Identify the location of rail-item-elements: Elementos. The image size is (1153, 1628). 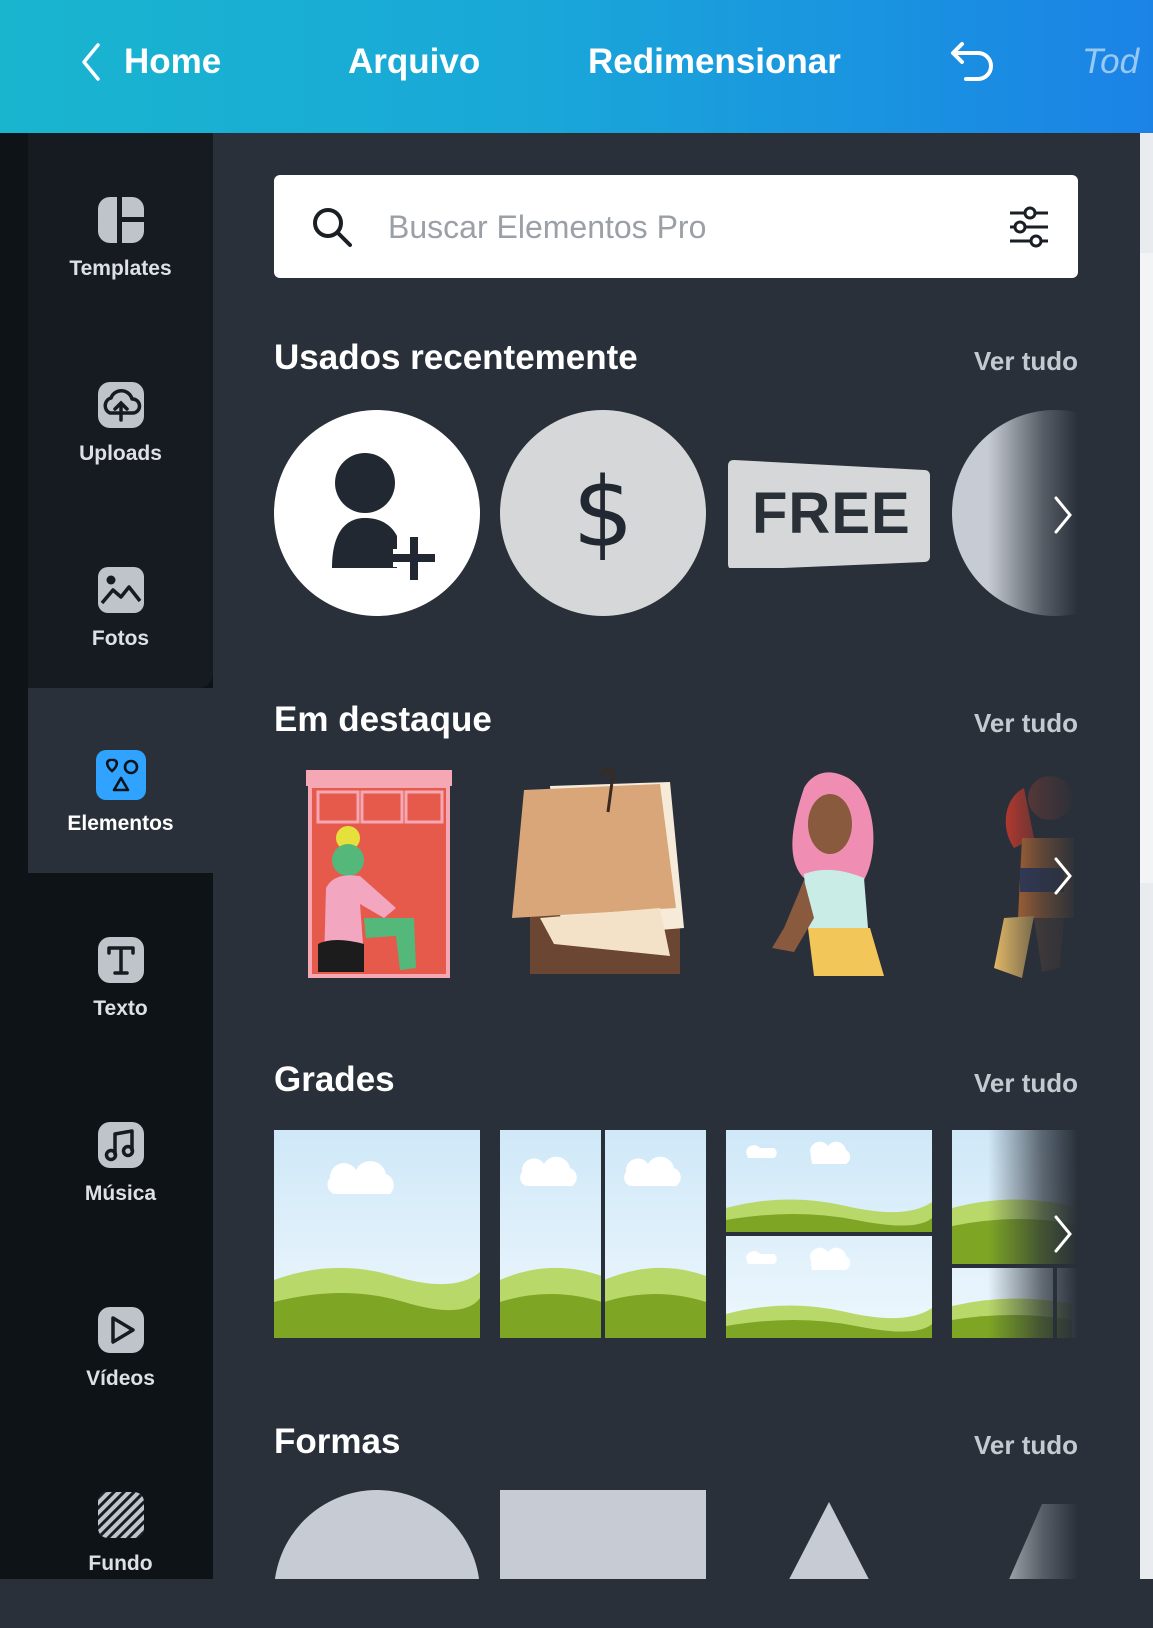
(120, 818).